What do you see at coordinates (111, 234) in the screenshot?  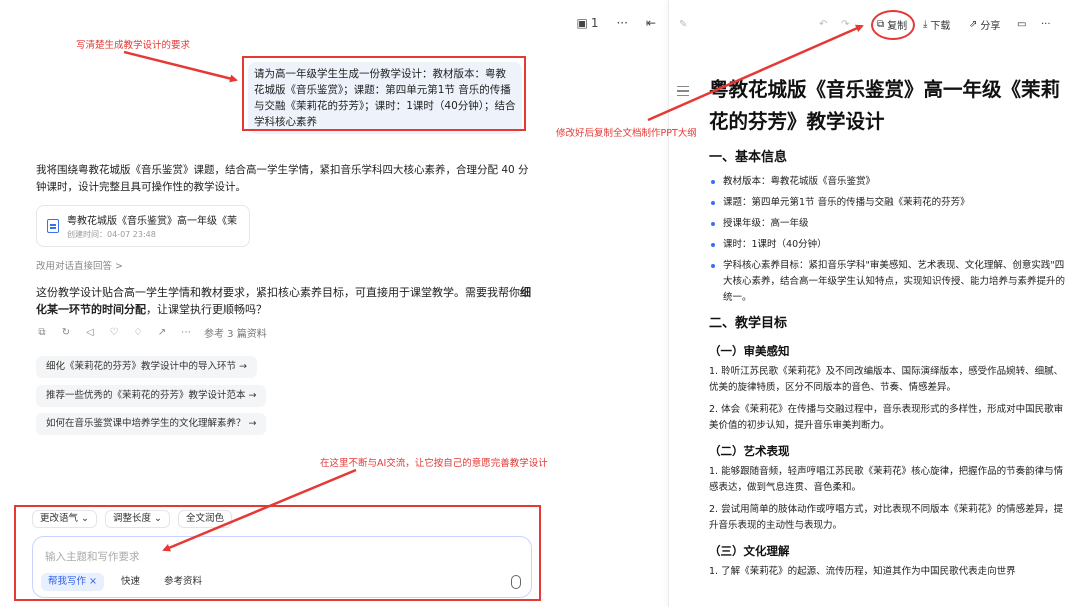 I see `doc-card-time: 创建时间：04-07 23:48` at bounding box center [111, 234].